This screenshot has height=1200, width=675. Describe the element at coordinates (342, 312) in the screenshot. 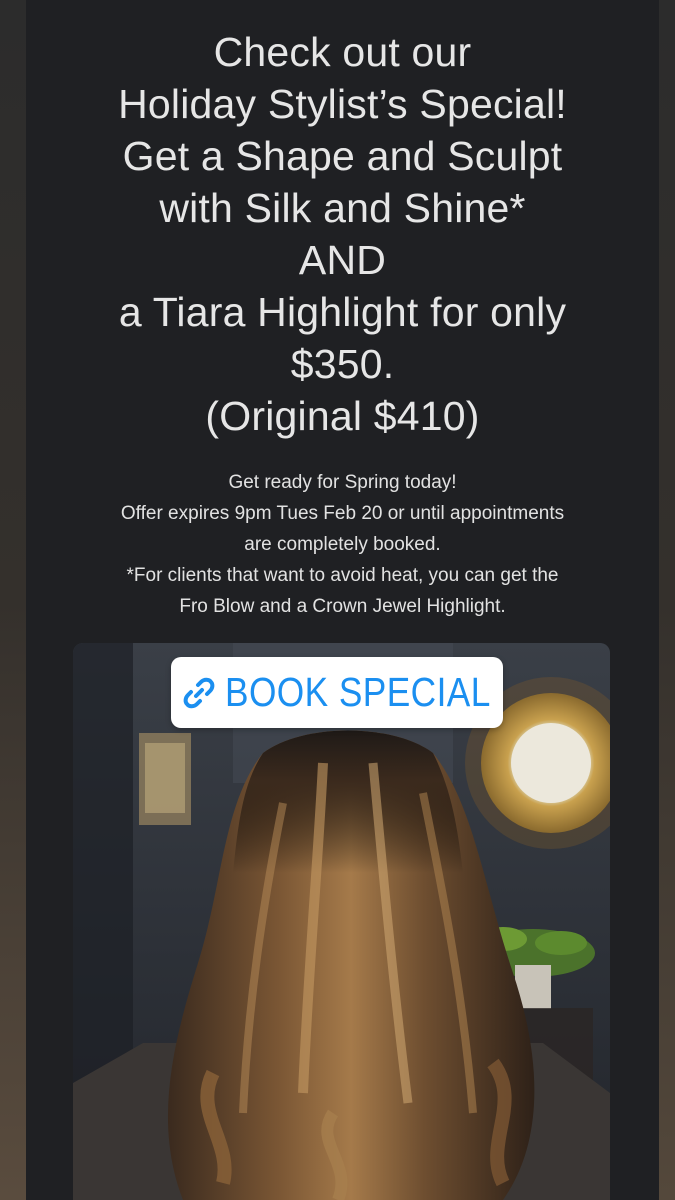

I see `headline-line: a Tiara Highlight for only` at that location.